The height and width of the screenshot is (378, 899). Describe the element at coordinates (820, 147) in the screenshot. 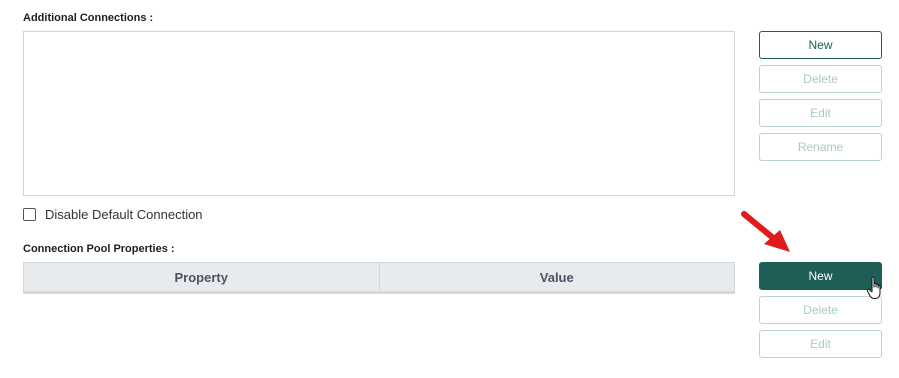

I see `rename-connection-button: Rename` at that location.